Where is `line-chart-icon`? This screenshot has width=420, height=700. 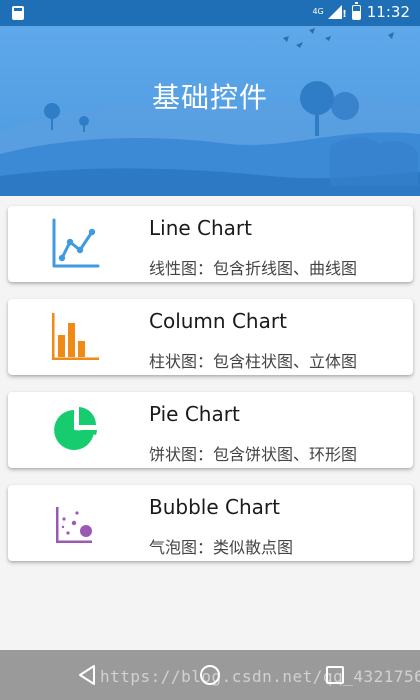 line-chart-icon is located at coordinates (76, 243).